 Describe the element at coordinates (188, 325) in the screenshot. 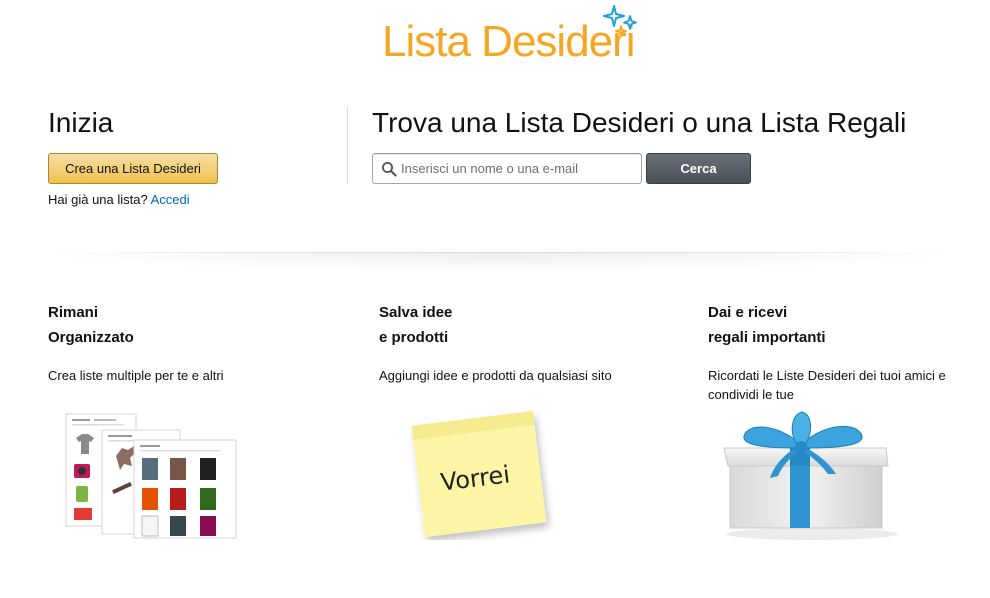

I see `feature-title: Rimani Organizzato` at that location.